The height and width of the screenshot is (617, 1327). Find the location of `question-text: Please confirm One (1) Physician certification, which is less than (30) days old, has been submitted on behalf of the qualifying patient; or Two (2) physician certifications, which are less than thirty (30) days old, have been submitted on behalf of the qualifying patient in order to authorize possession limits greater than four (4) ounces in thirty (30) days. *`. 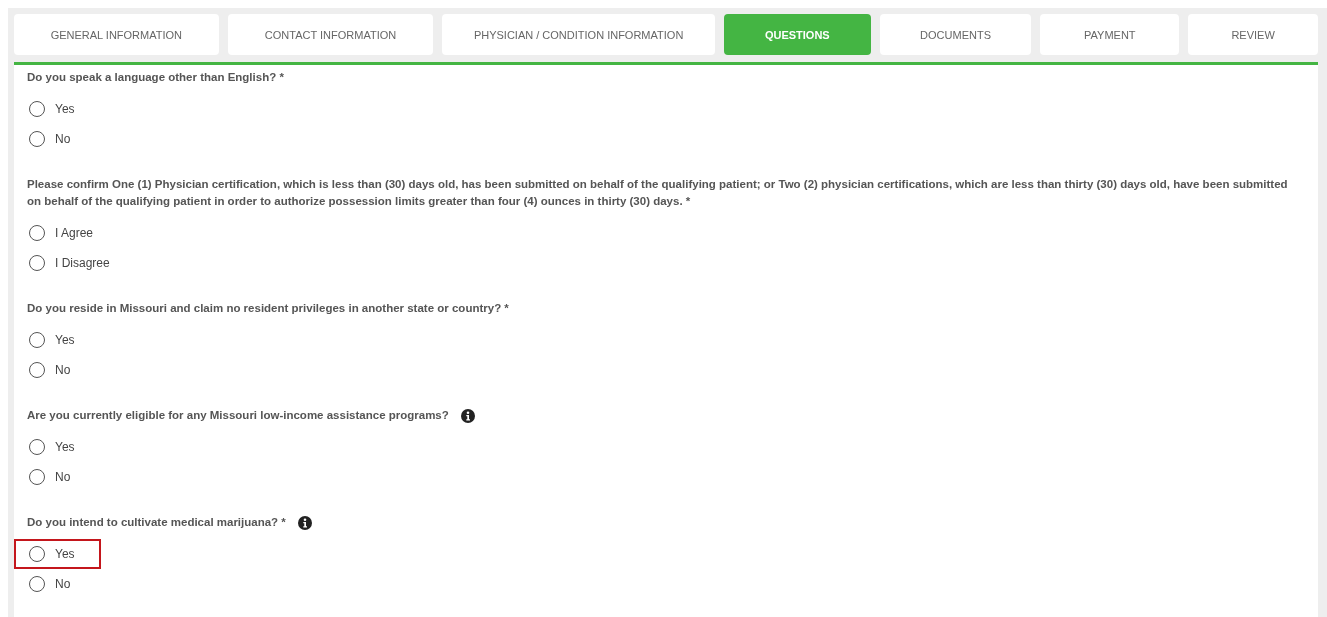

question-text: Please confirm One (1) Physician certification, which is less than (30) days old, has been submitted on behalf of the qualifying patient; or Two (2) physician certifications, which are less than thirty (30) days old, have been submitted on behalf of the qualifying patient in order to authorize possession limits greater than four (4) ounces in thirty (30) days. * is located at coordinates (658, 193).